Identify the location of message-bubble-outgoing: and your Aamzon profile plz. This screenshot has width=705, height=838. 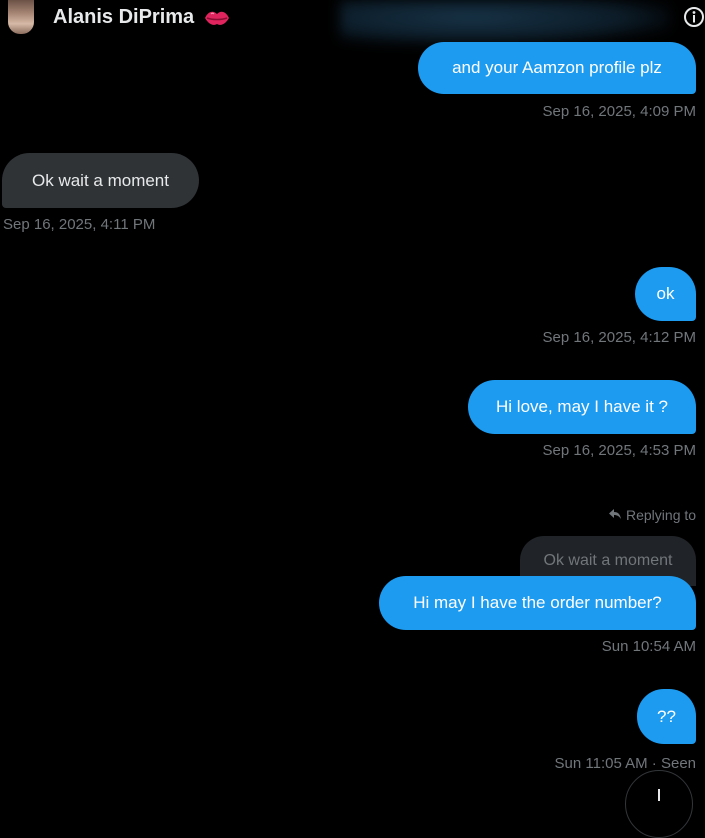
(557, 68).